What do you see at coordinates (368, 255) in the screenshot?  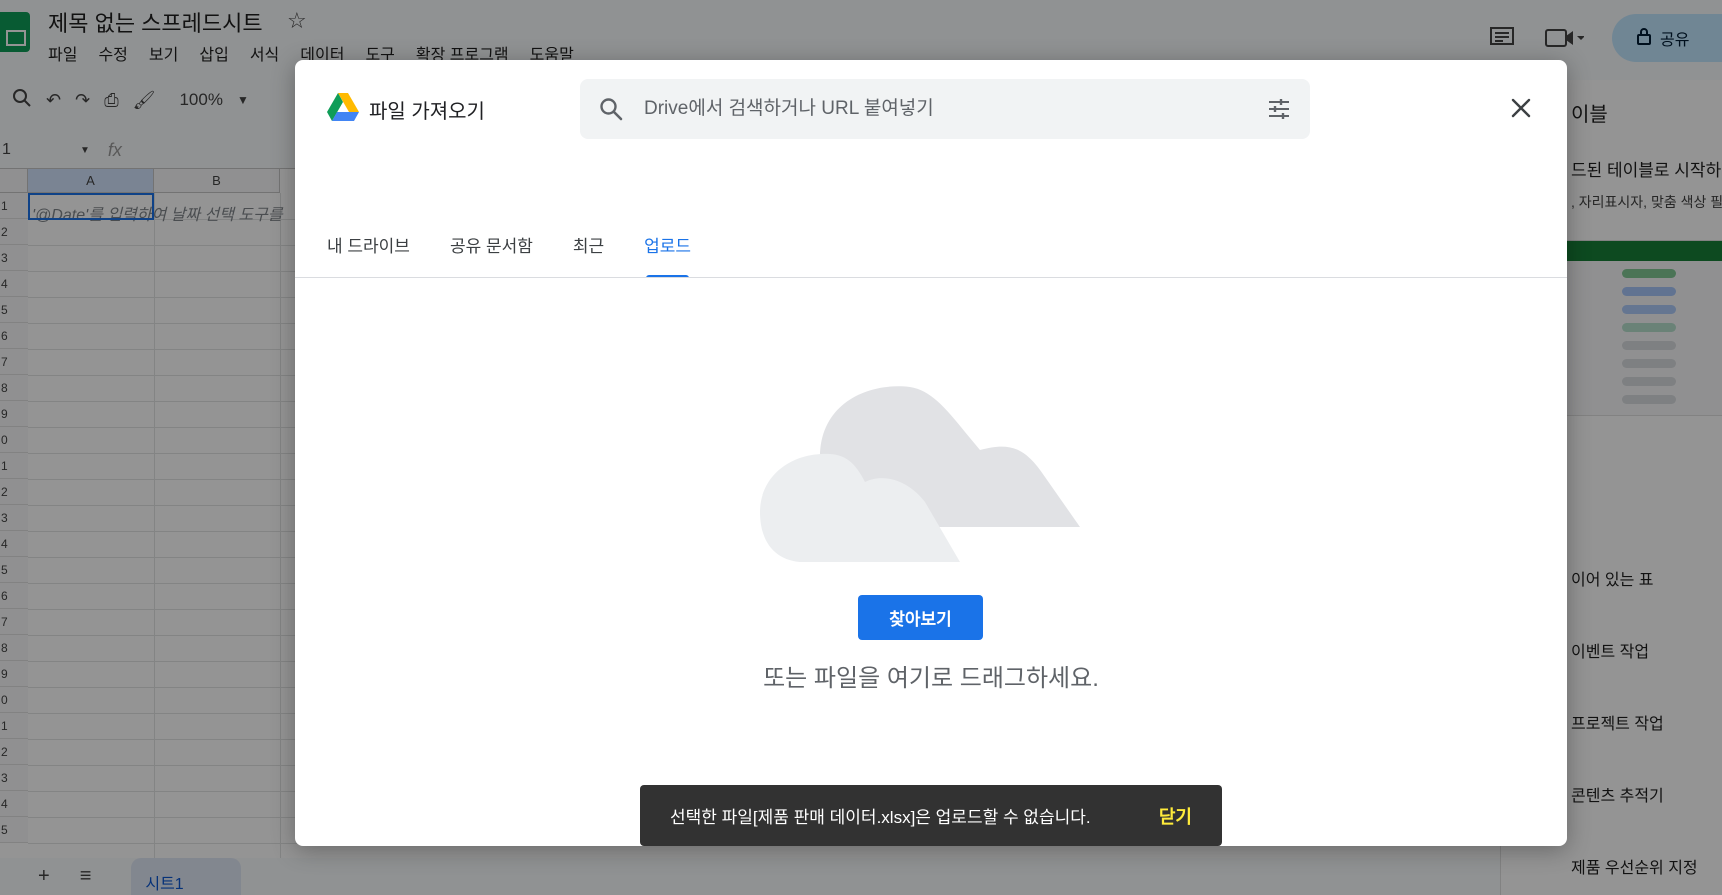 I see `tab-my-drive: 내 드라이브` at bounding box center [368, 255].